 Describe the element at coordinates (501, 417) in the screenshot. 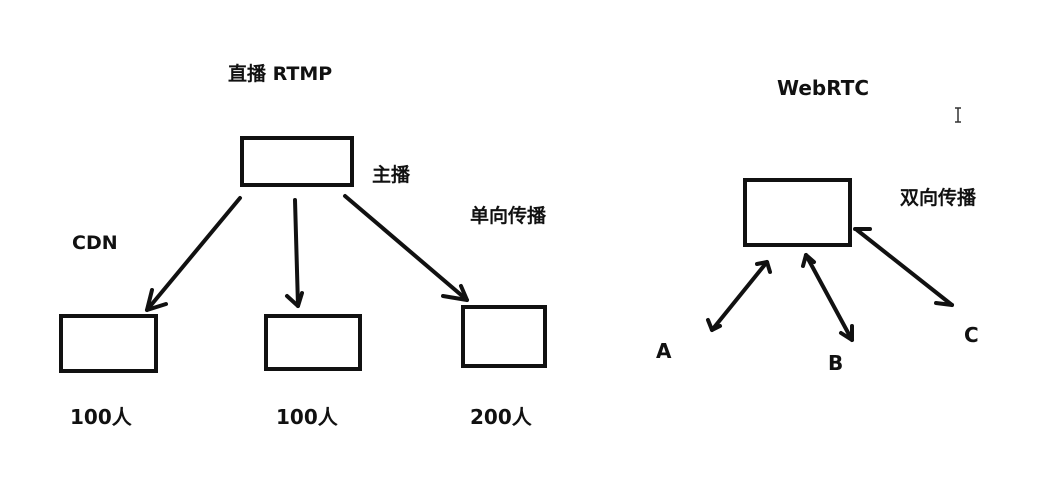

I see `audience-count-3: 200人` at that location.